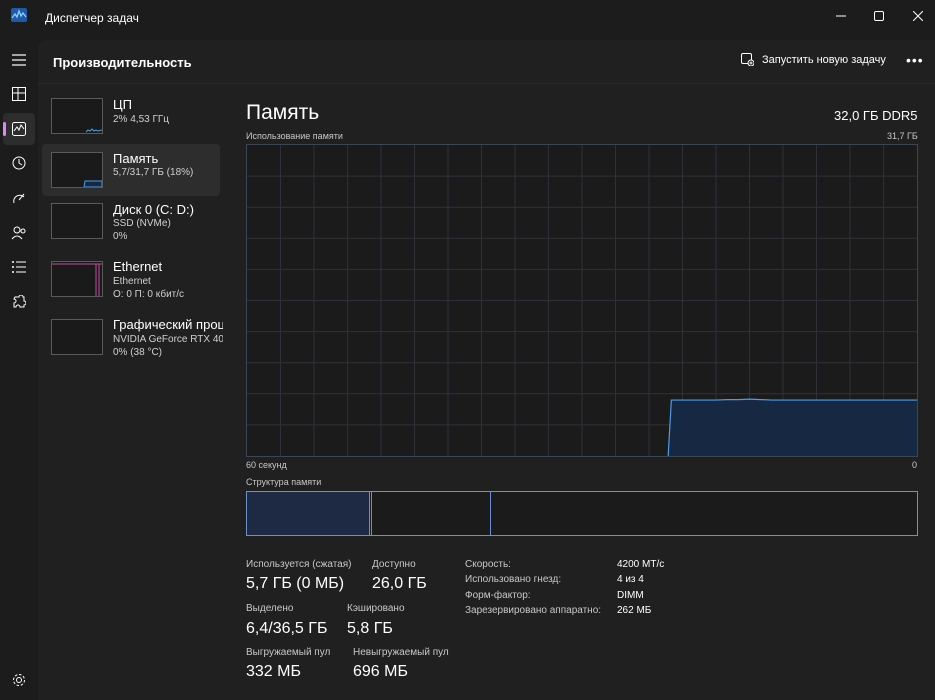 Image resolution: width=935 pixels, height=700 pixels. Describe the element at coordinates (138, 352) in the screenshot. I see `side-item-detail-2: 0% (38 °C)` at that location.